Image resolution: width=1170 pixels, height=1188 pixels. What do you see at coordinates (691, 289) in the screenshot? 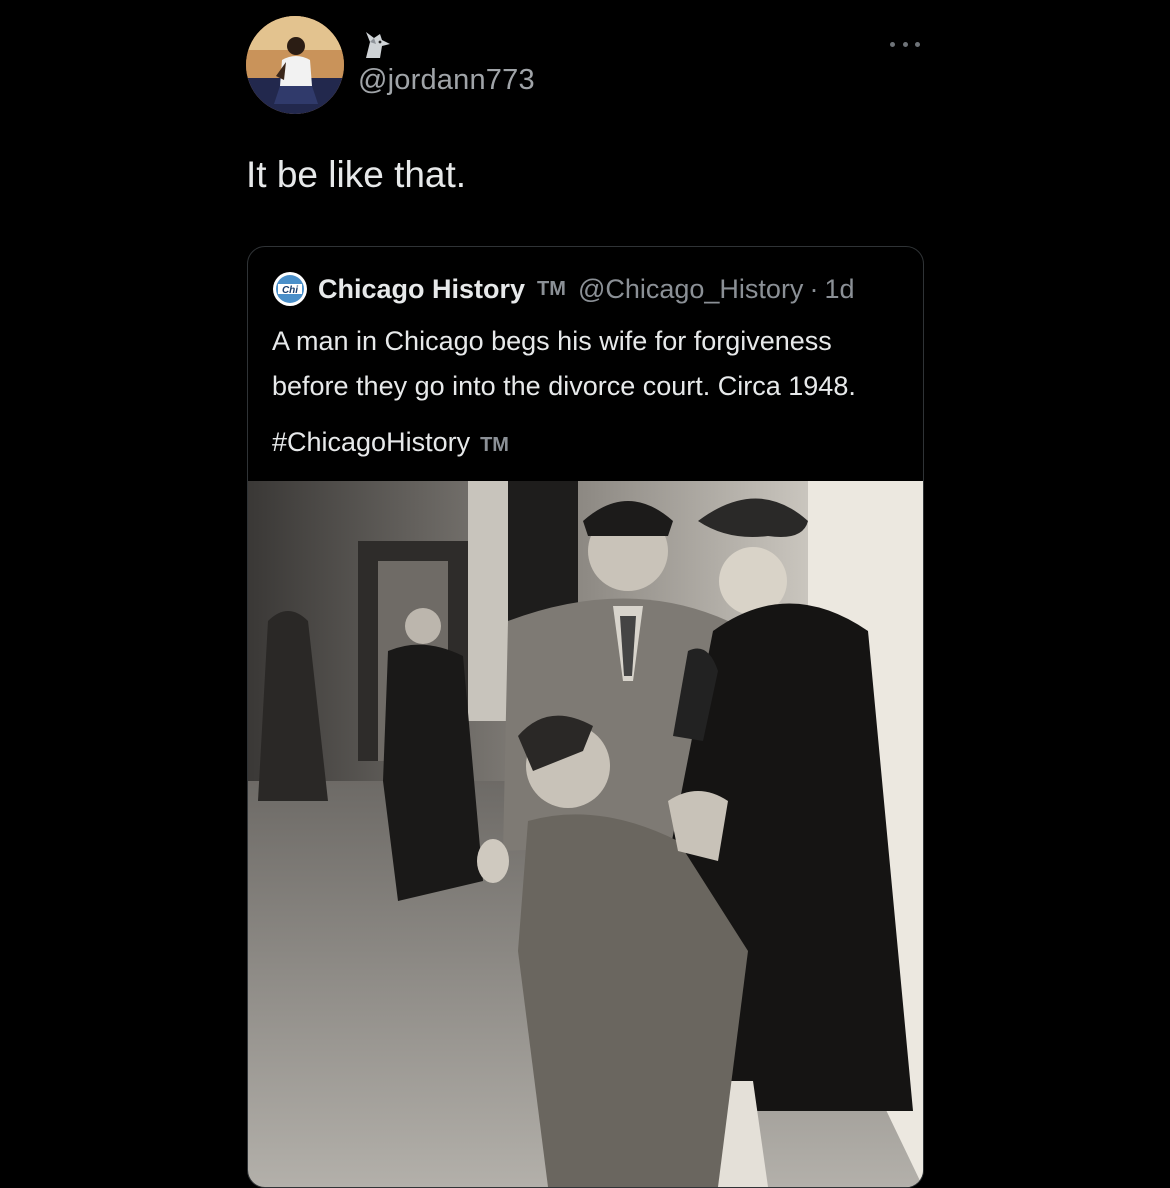
I see `quoted-handle: @Chicago_History` at bounding box center [691, 289].